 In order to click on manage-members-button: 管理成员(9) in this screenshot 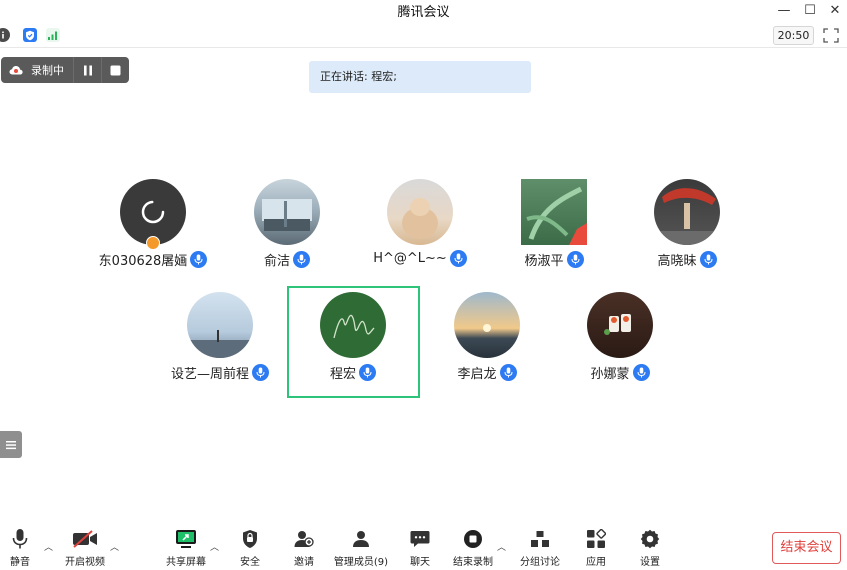, I will do `click(361, 548)`.